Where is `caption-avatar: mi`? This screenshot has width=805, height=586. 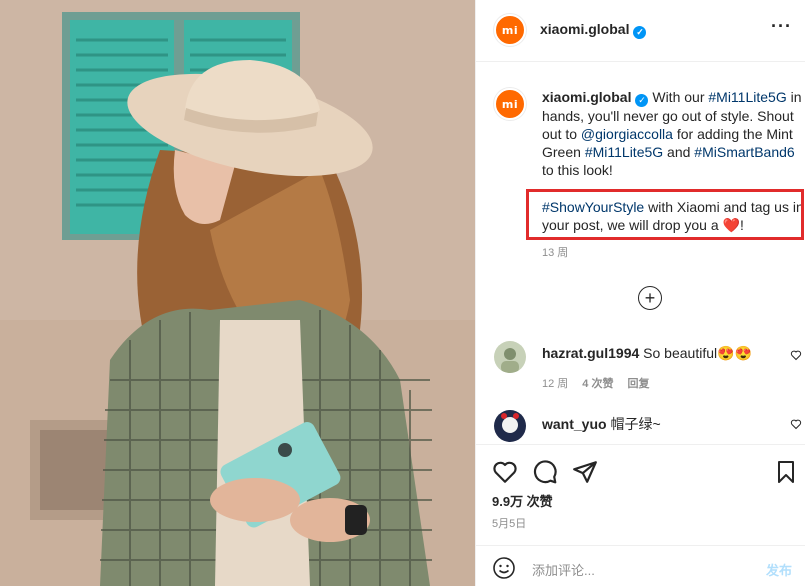
caption-avatar: mi is located at coordinates (510, 104).